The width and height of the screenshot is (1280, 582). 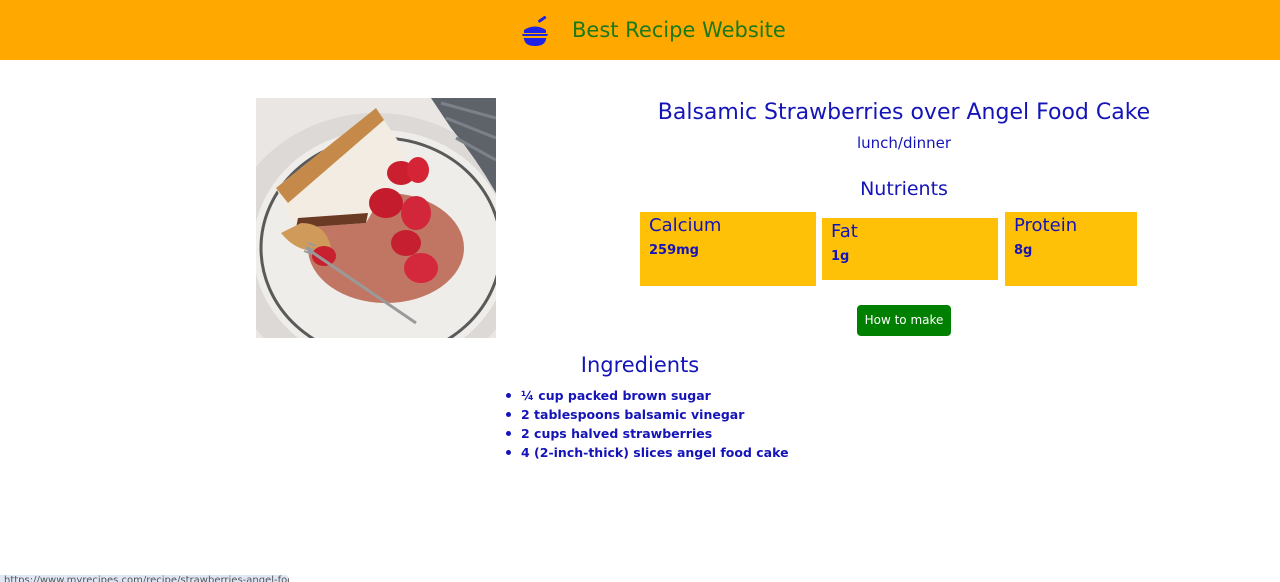 I want to click on nutrient-name: Calcium, so click(x=685, y=225).